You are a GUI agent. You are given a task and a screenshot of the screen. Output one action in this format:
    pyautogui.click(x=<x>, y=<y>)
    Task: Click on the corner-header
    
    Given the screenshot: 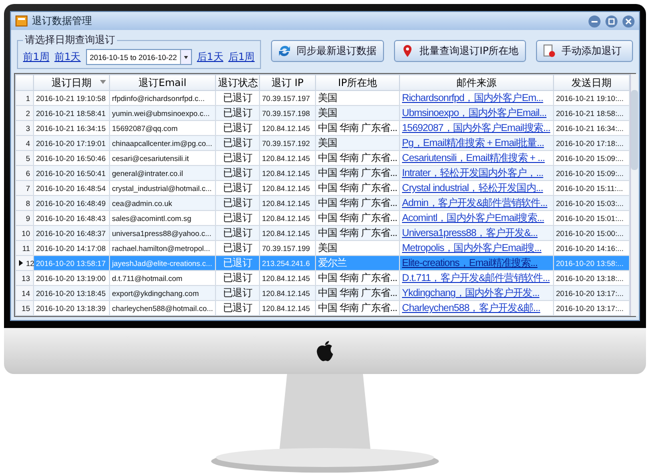 What is the action you would take?
    pyautogui.click(x=25, y=82)
    